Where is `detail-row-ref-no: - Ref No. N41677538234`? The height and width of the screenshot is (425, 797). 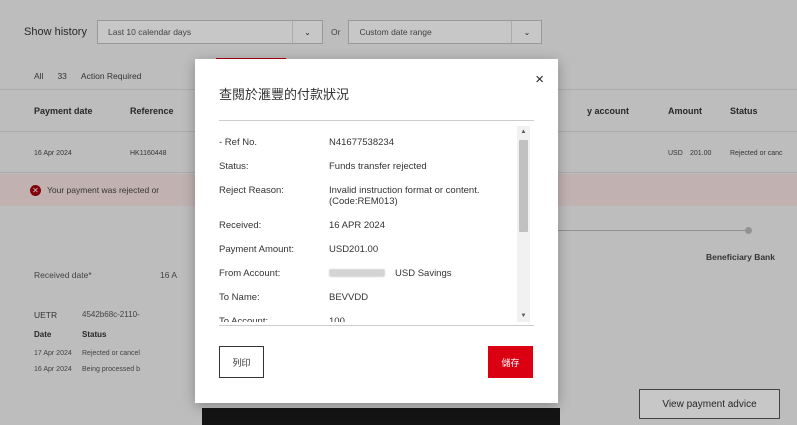
detail-row-ref-no: - Ref No. N41677538234 is located at coordinates (374, 142).